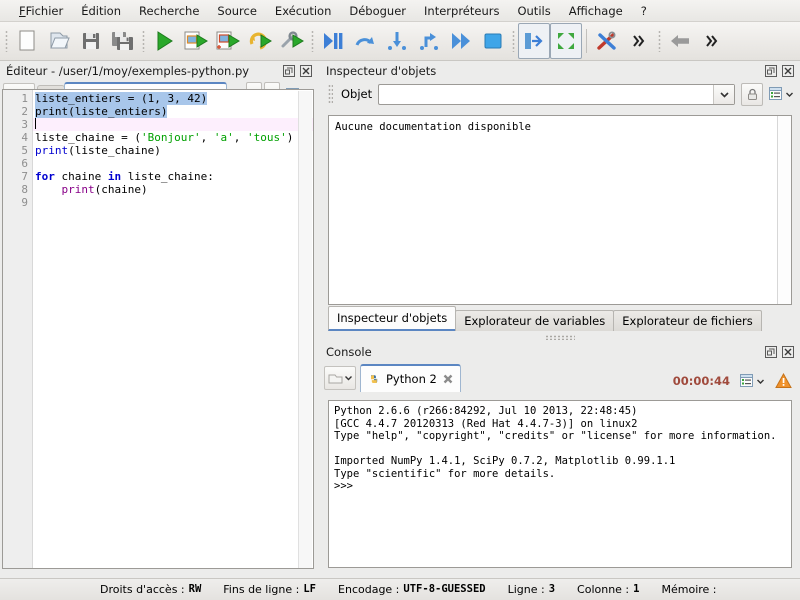 The width and height of the screenshot is (800, 600). What do you see at coordinates (167, 176) in the screenshot?
I see `code-token: liste_chaine:` at bounding box center [167, 176].